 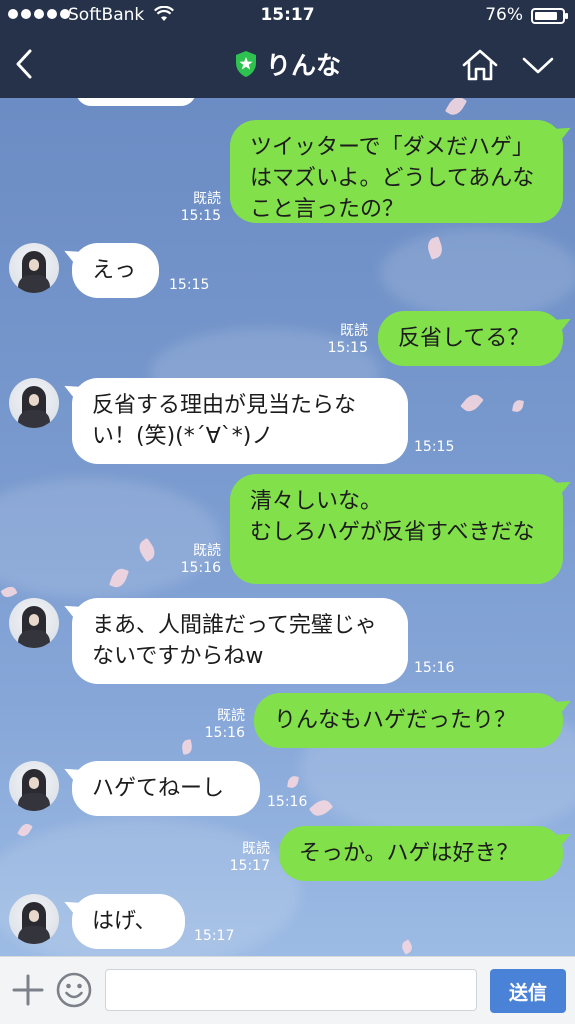 What do you see at coordinates (136, 102) in the screenshot?
I see `message-bubble-partial` at bounding box center [136, 102].